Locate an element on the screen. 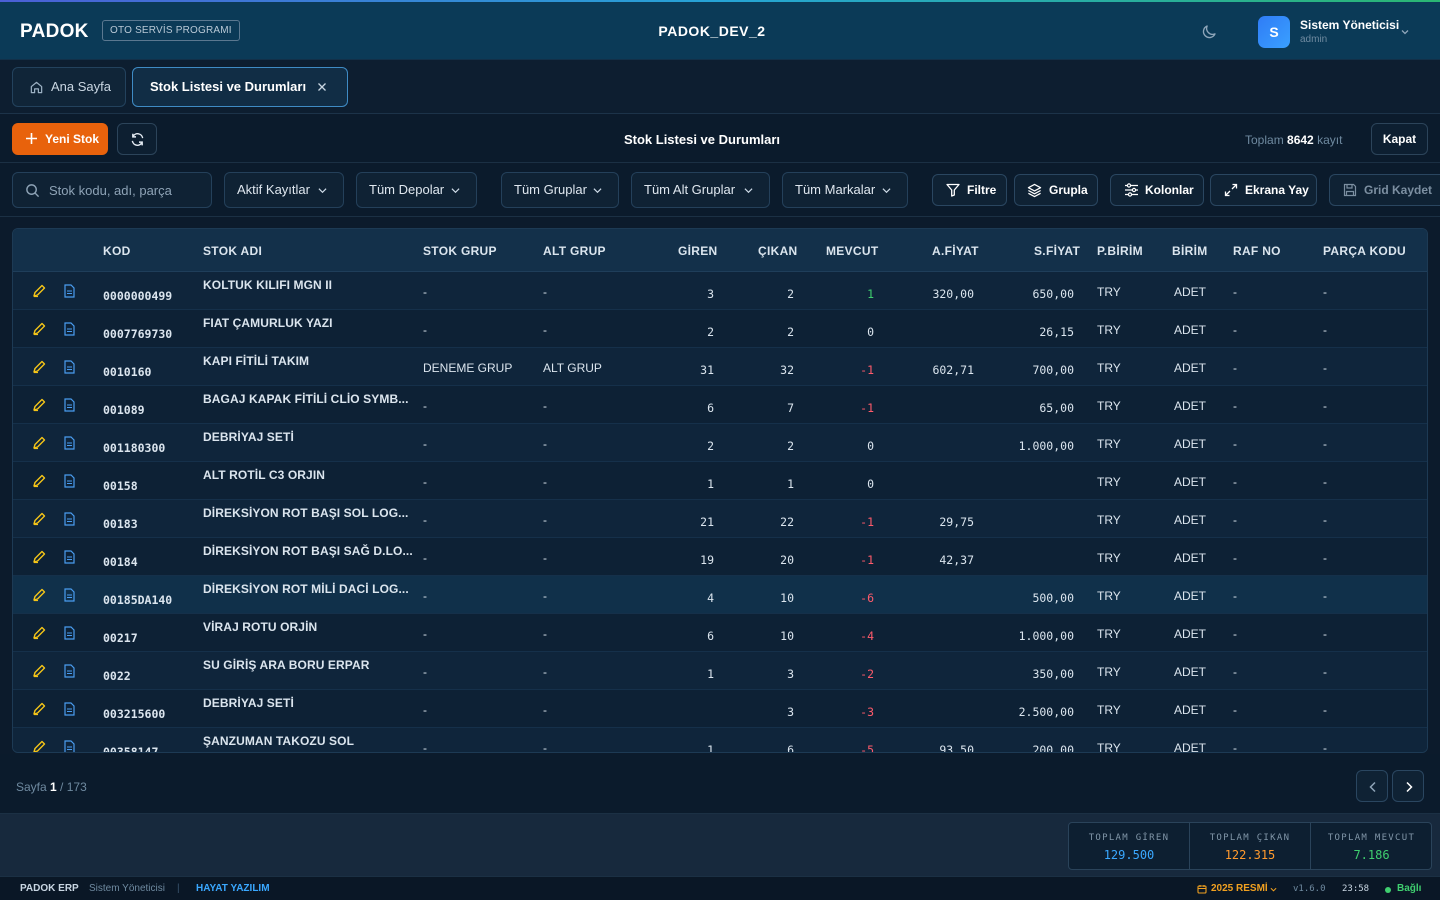 The width and height of the screenshot is (1440, 900). cell-ad: KOLTUK KILIFI MGN II is located at coordinates (268, 285).